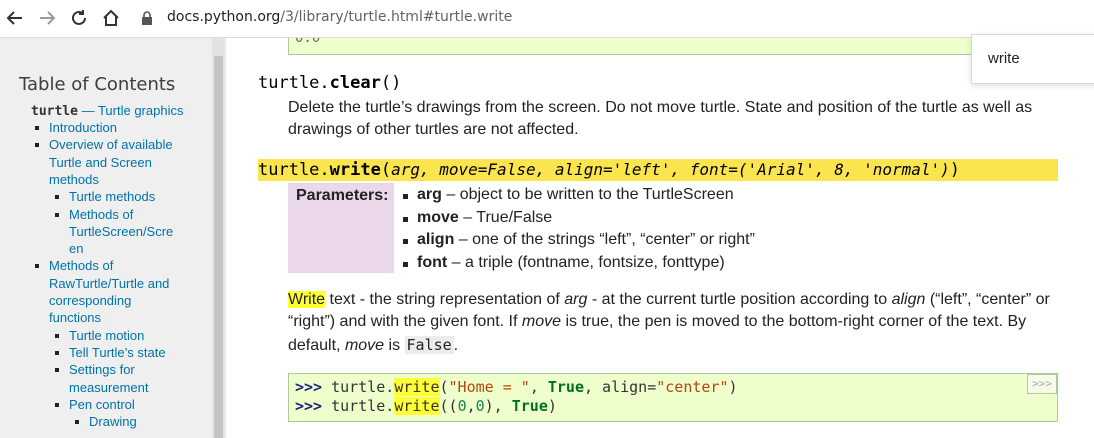 The width and height of the screenshot is (1094, 438). I want to click on param-desc: – True/False, so click(505, 217).